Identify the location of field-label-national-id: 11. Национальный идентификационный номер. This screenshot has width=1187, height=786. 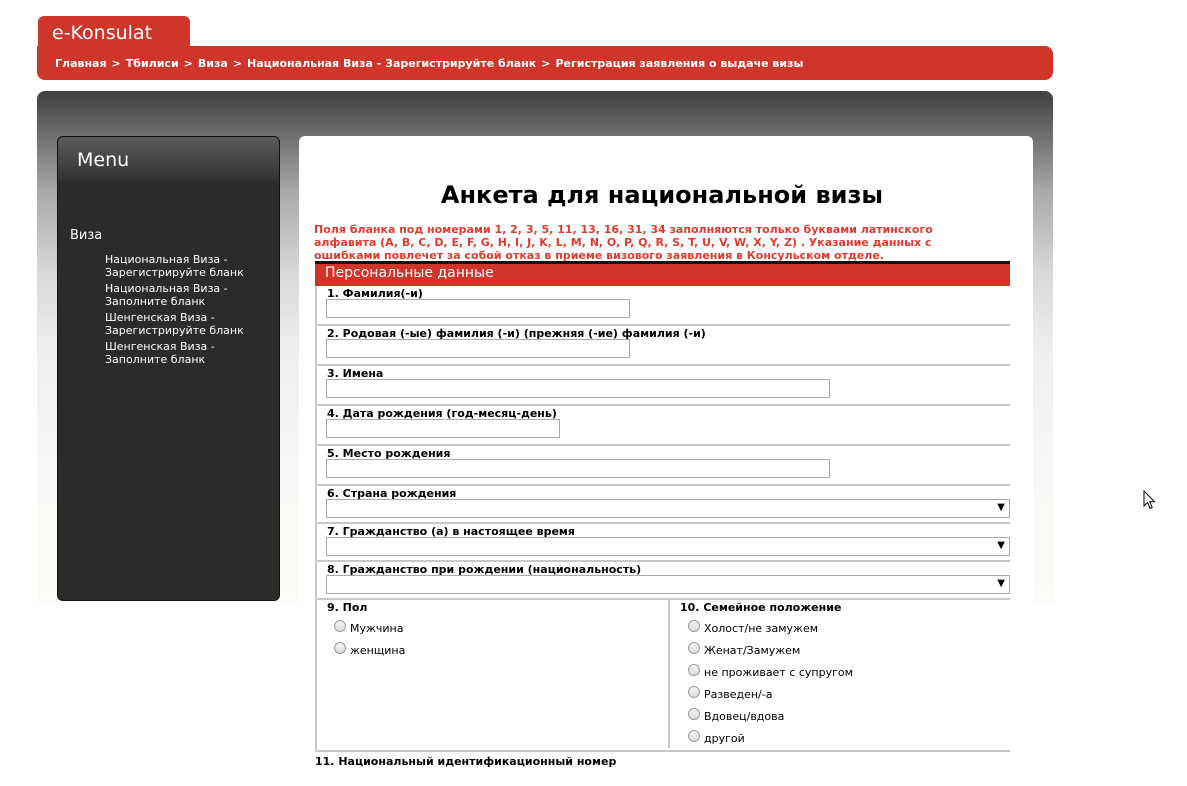
(466, 761).